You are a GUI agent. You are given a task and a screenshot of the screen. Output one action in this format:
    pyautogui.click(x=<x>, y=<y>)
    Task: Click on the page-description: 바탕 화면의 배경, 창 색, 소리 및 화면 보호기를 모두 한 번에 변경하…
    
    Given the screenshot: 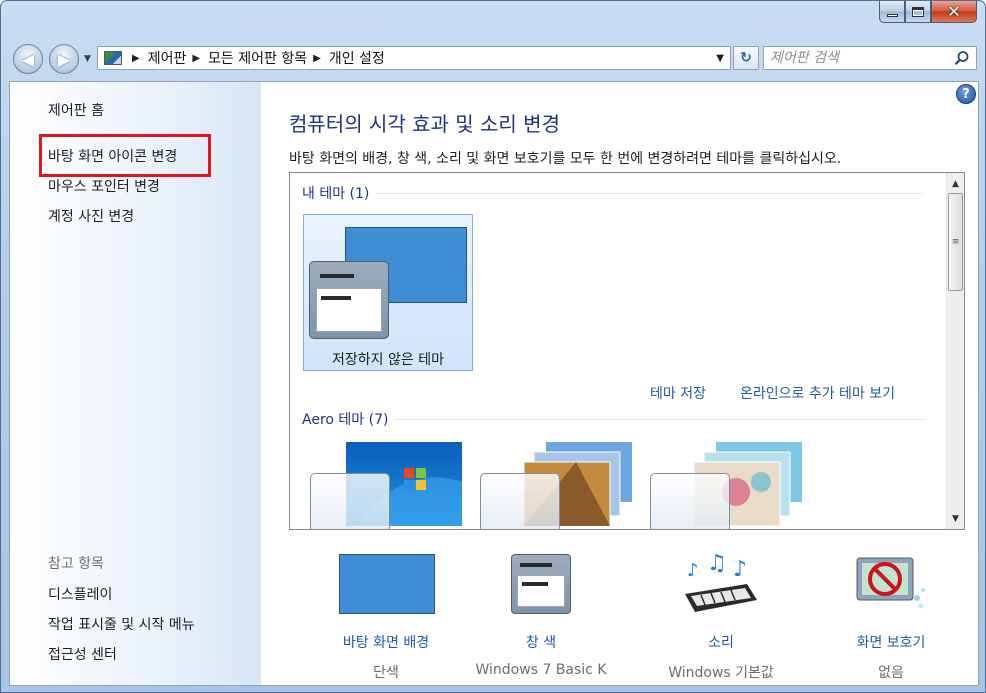 What is the action you would take?
    pyautogui.click(x=565, y=159)
    